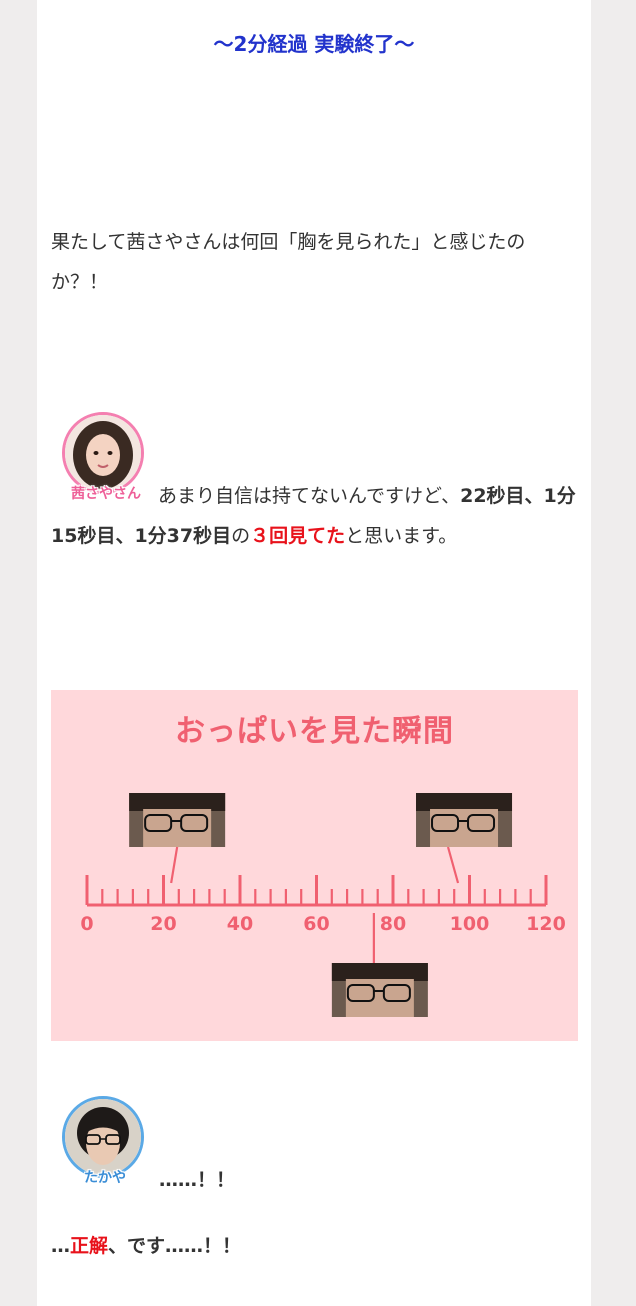 The width and height of the screenshot is (636, 1306). Describe the element at coordinates (323, 905) in the screenshot. I see `timeline-svg: 0 20 40 60 80 100 120` at that location.